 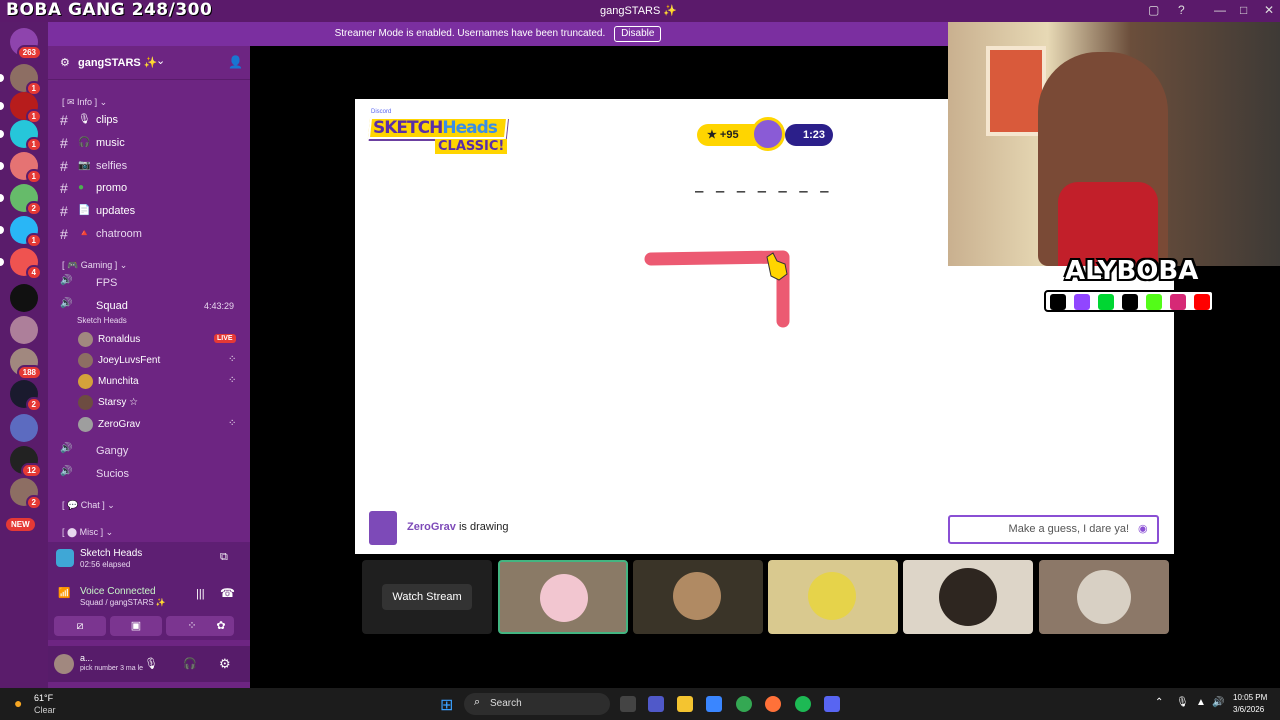 What do you see at coordinates (149, 144) in the screenshot?
I see `channel-music: # 🎧 music` at bounding box center [149, 144].